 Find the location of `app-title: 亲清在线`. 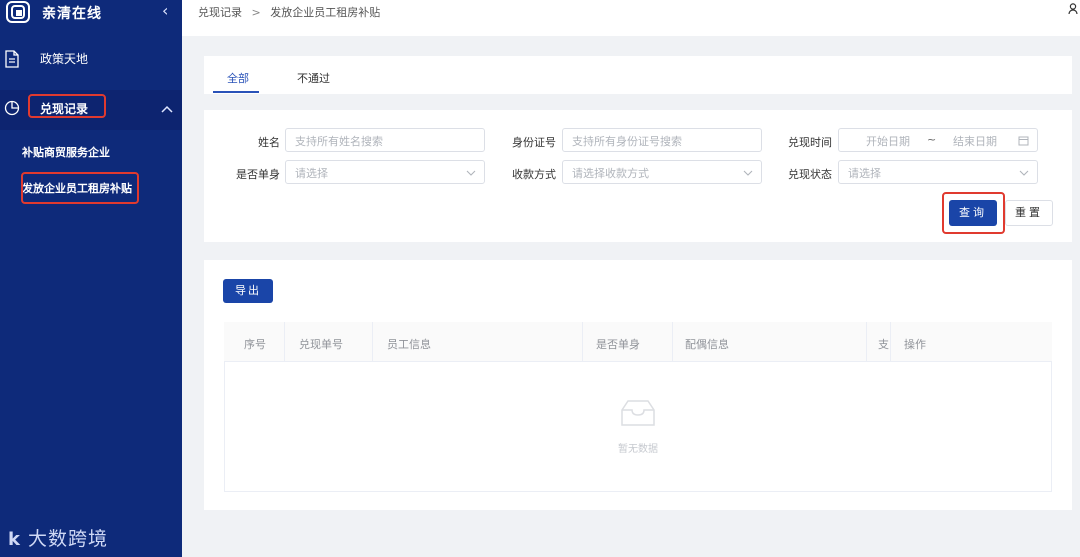

app-title: 亲清在线 is located at coordinates (72, 14).